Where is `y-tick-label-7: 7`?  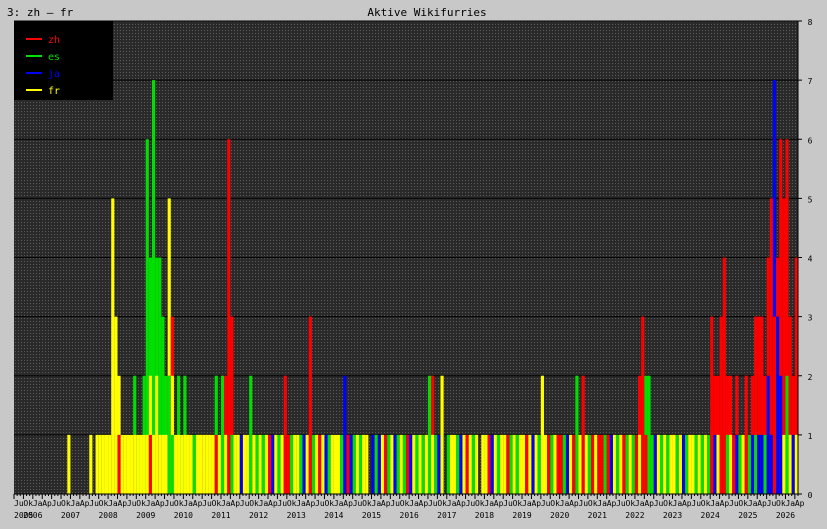
y-tick-label-7: 7 is located at coordinates (810, 81).